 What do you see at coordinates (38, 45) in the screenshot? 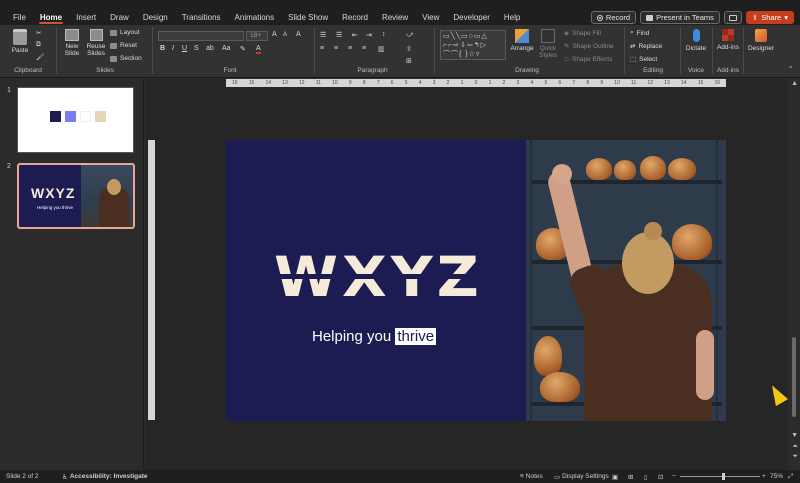
I see `copy-icon: ⧉` at bounding box center [38, 45].